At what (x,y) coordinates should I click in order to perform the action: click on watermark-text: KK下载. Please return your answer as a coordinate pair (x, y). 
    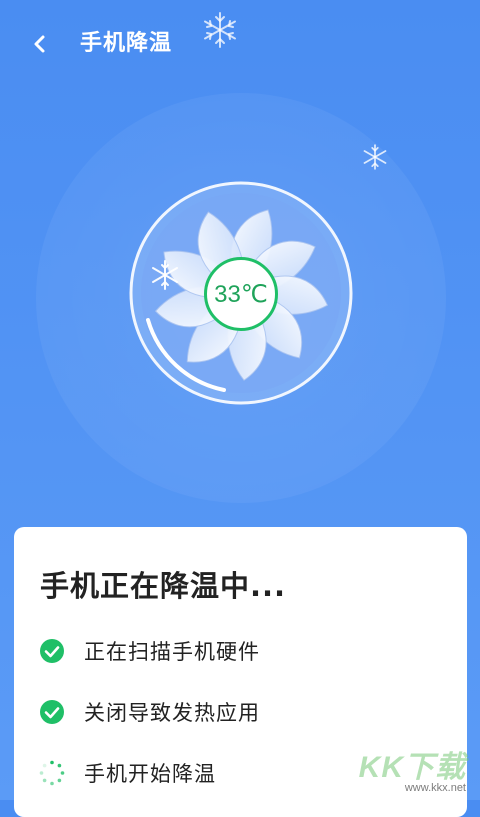
    Looking at the image, I should click on (412, 767).